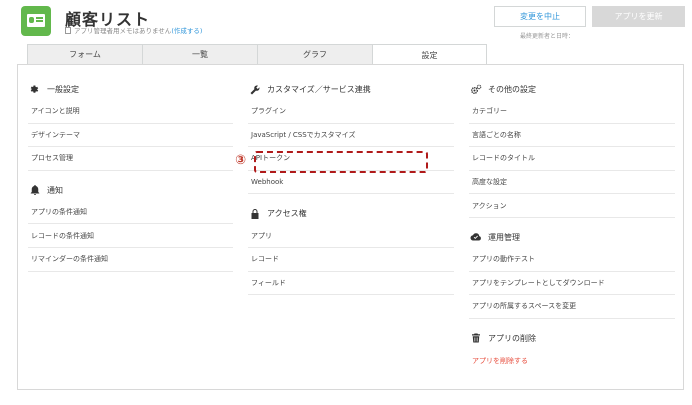  I want to click on setting-actions: アクション, so click(572, 206).